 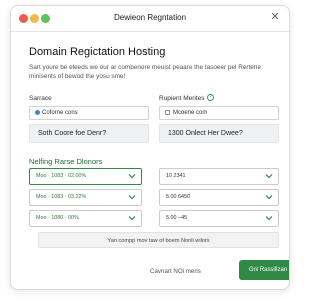 What do you see at coordinates (275, 17) in the screenshot?
I see `close-icon: ✕` at bounding box center [275, 17].